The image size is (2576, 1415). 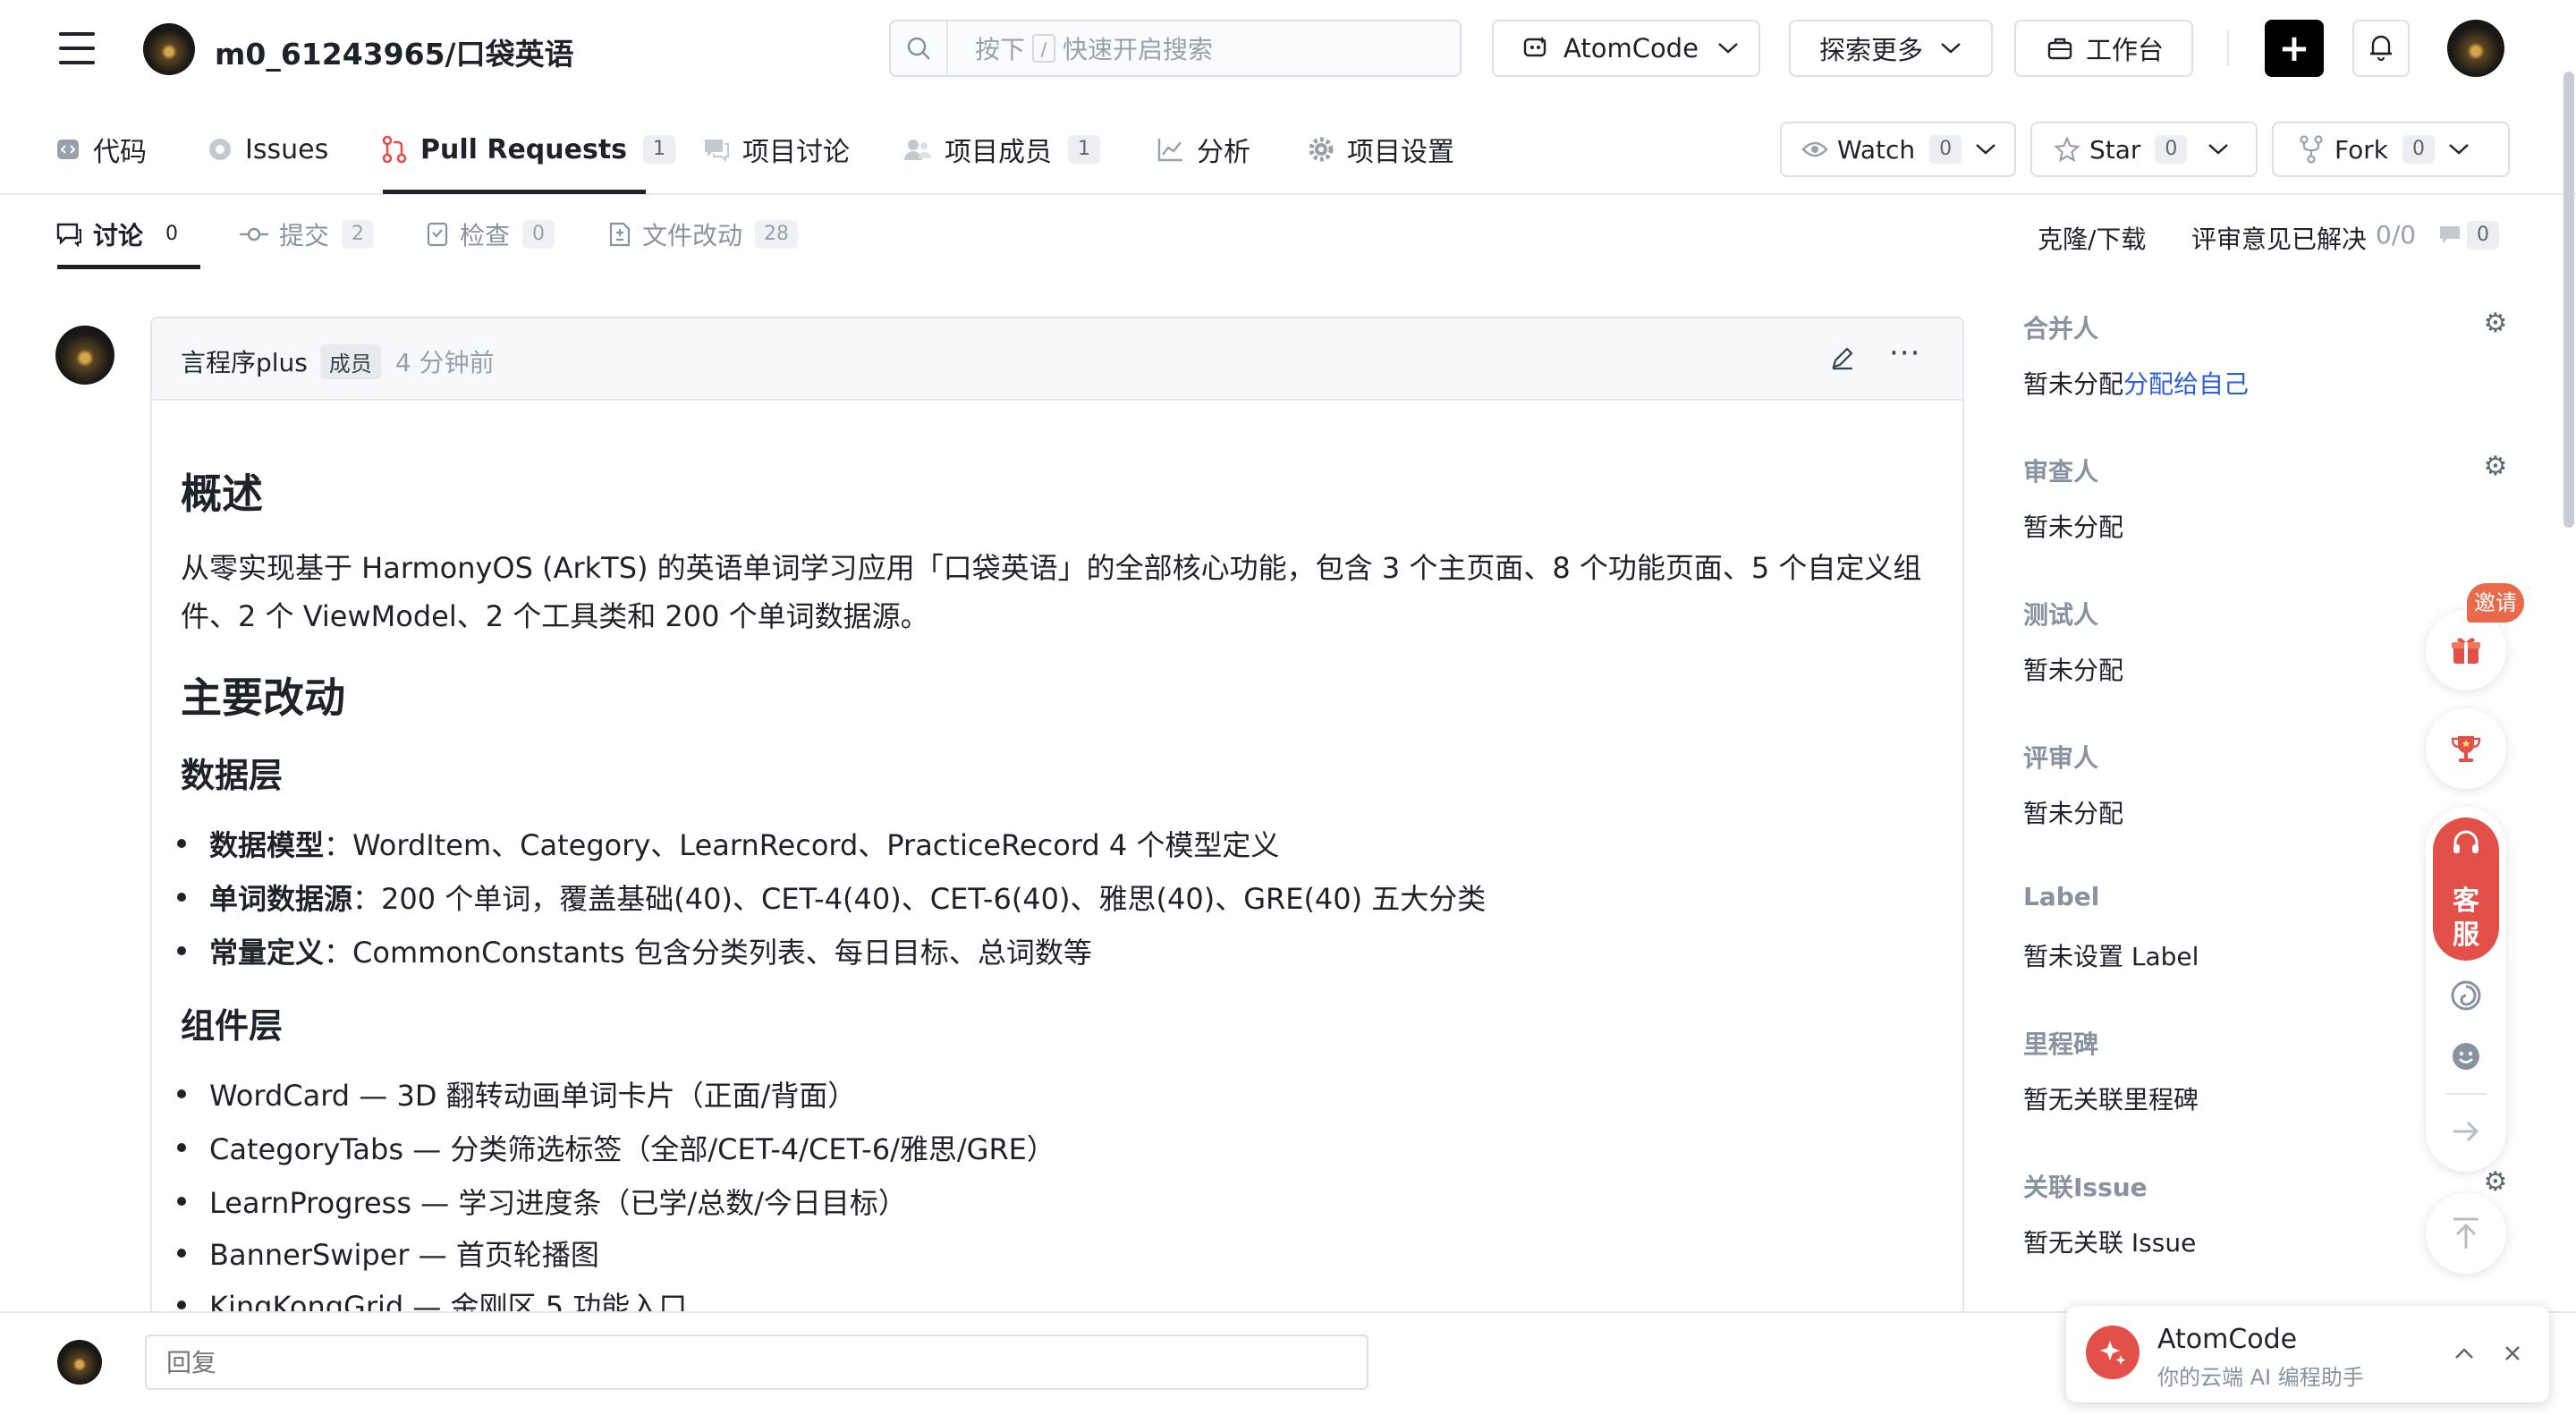 I want to click on tab-issues-label: Issues, so click(x=287, y=149).